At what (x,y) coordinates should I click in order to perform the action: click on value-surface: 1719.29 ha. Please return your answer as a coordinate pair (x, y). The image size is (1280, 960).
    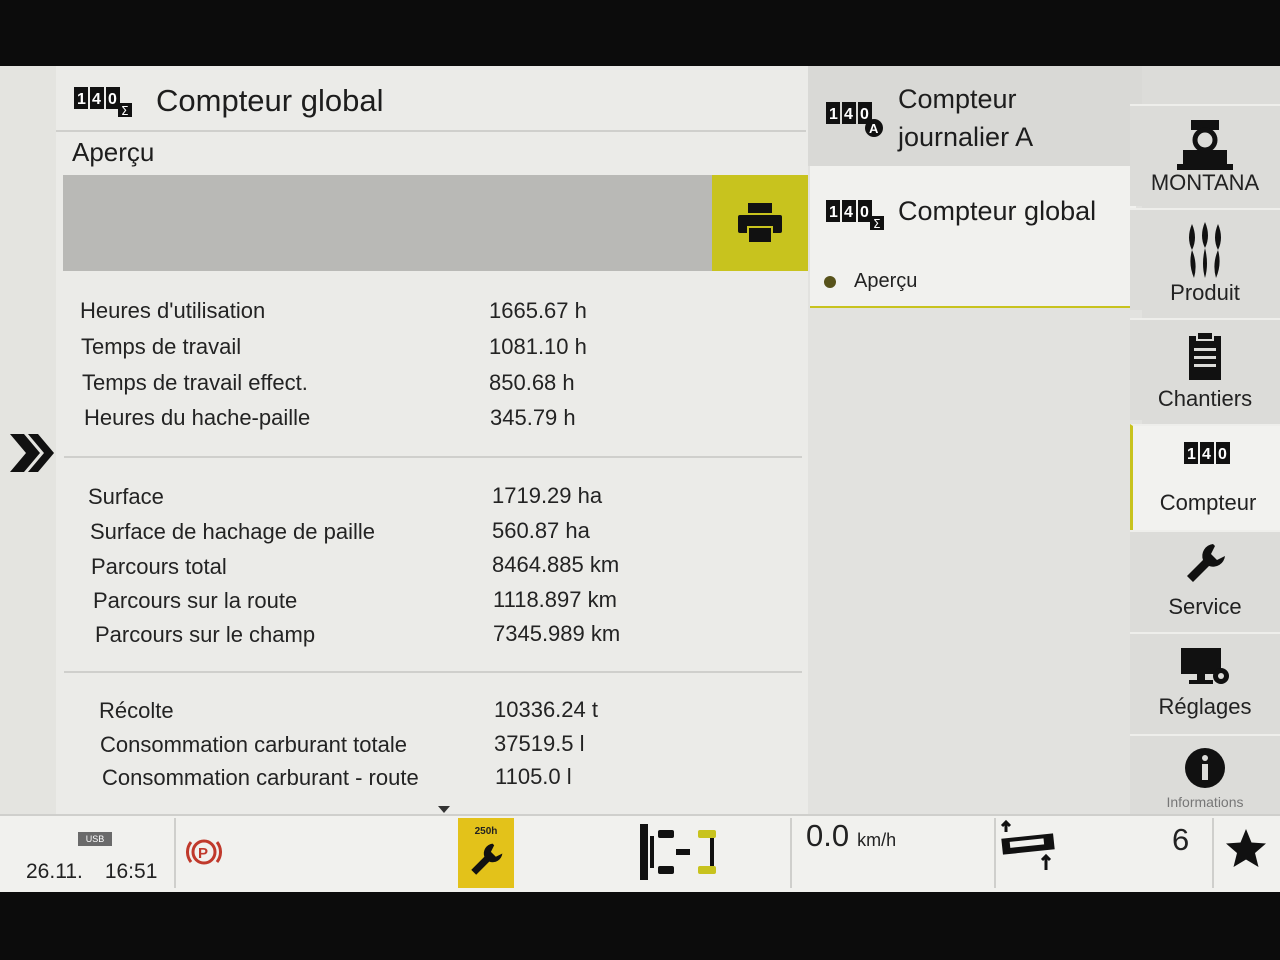
    Looking at the image, I should click on (547, 495).